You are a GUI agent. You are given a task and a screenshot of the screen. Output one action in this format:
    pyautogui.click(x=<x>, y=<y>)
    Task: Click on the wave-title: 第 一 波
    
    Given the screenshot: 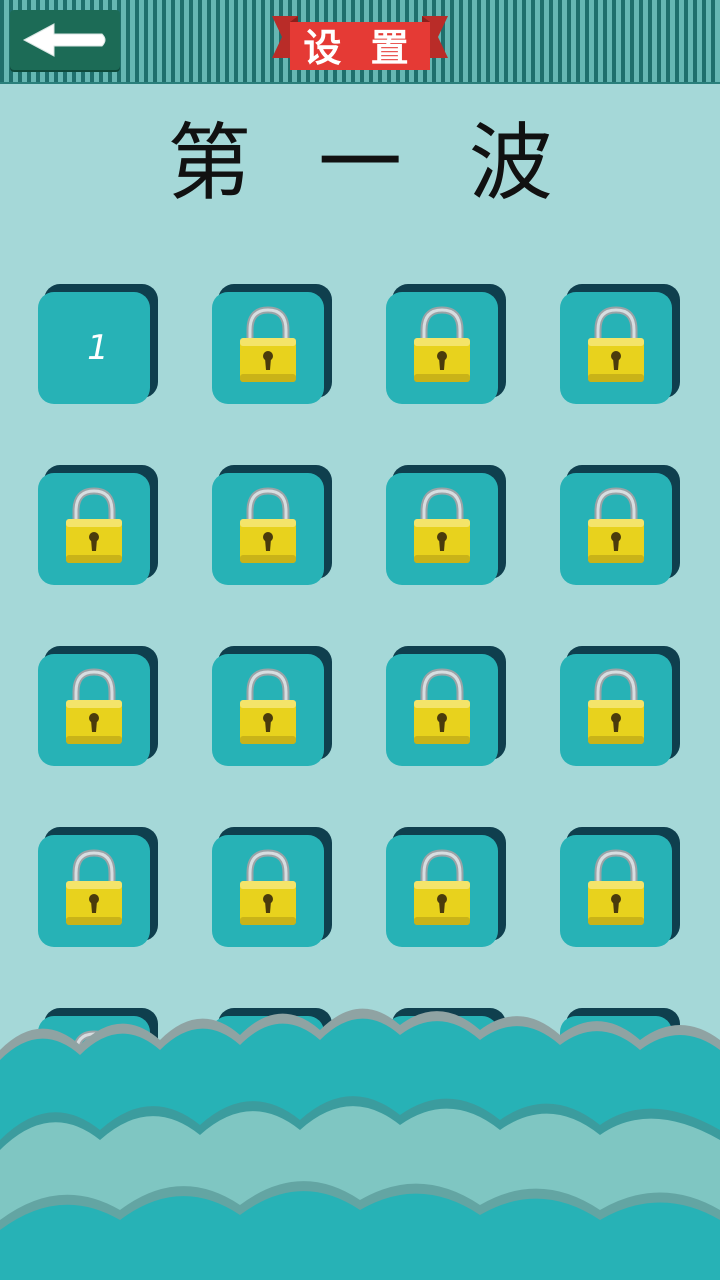 What is the action you would take?
    pyautogui.click(x=370, y=163)
    